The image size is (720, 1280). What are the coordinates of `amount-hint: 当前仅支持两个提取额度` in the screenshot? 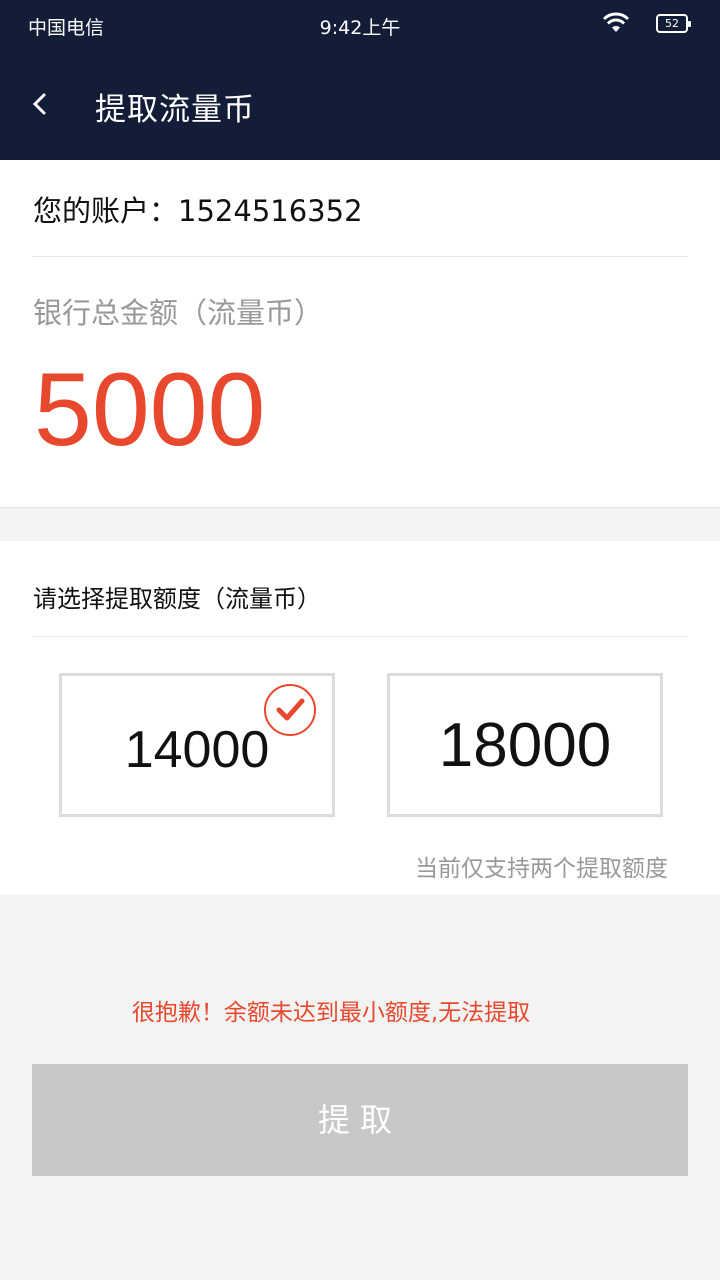 It's located at (541, 869).